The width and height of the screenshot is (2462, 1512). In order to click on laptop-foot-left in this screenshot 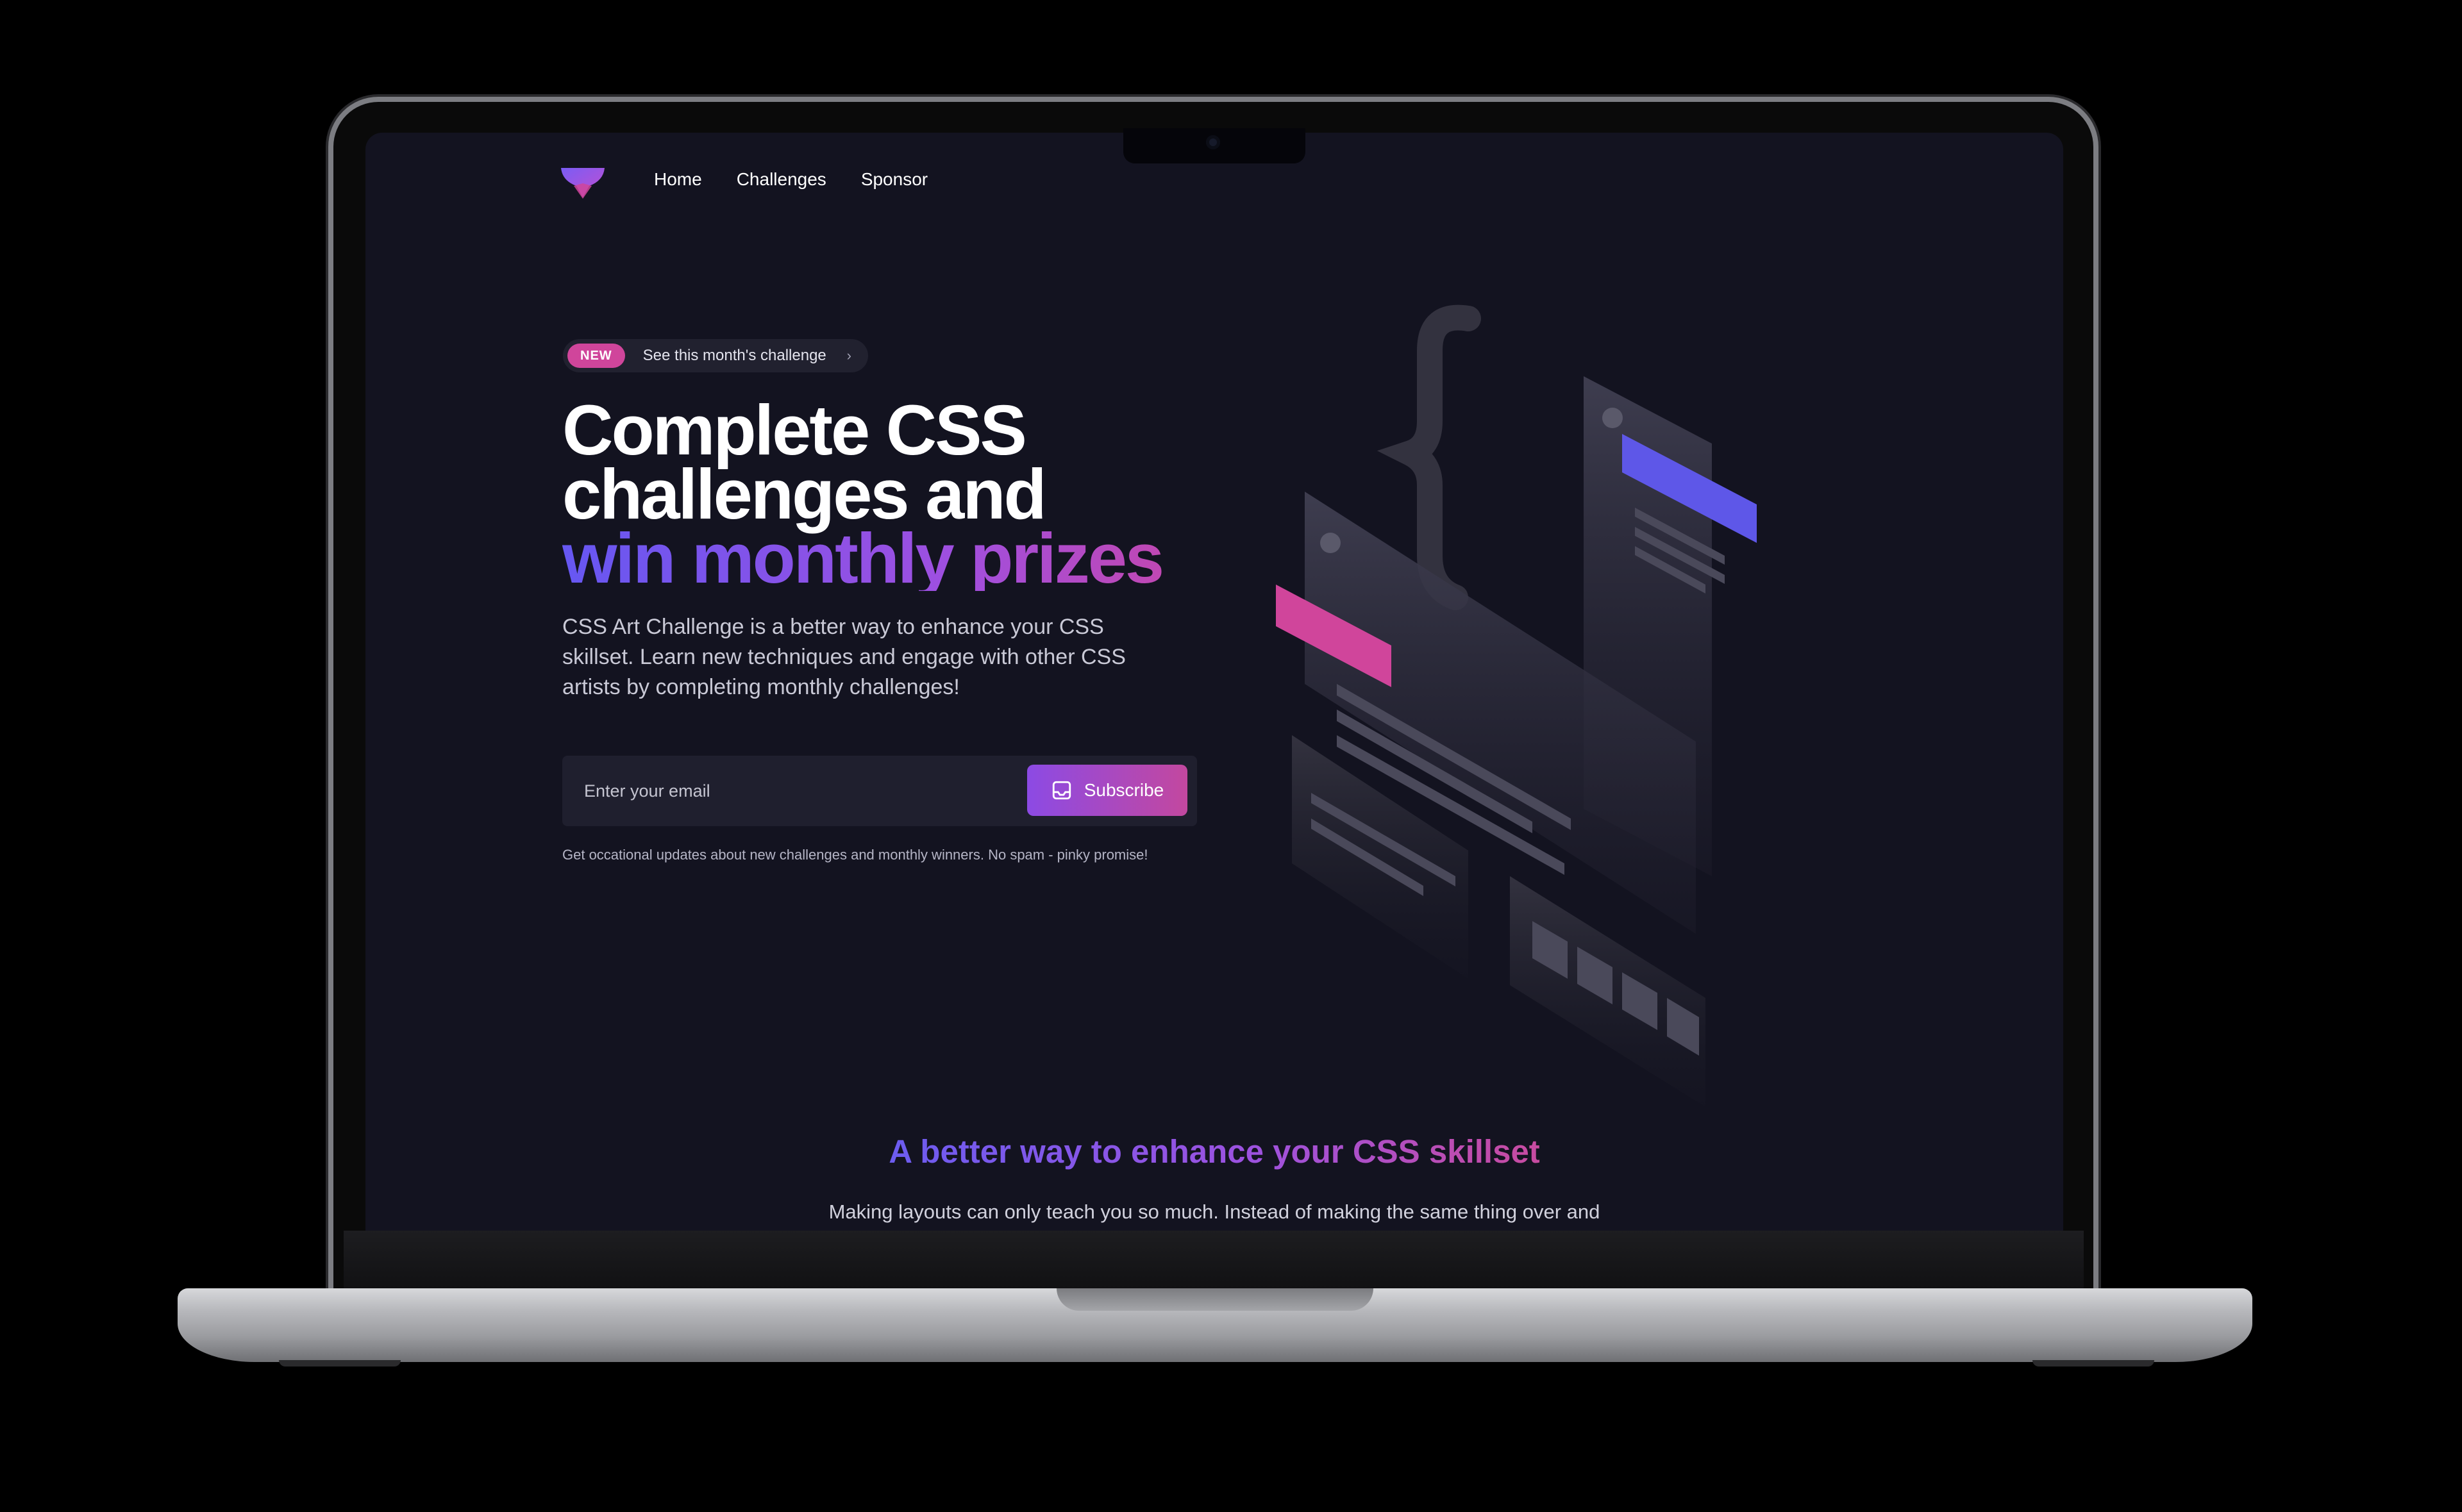, I will do `click(340, 1363)`.